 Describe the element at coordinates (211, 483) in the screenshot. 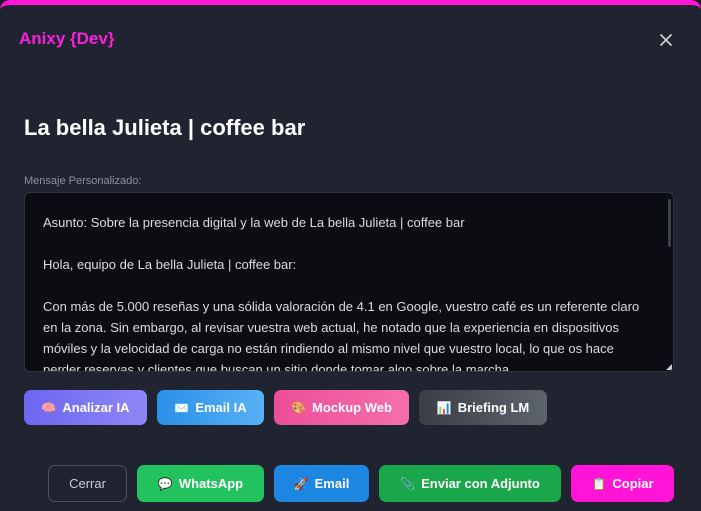

I see `whatsapp-label: WhatsApp` at that location.